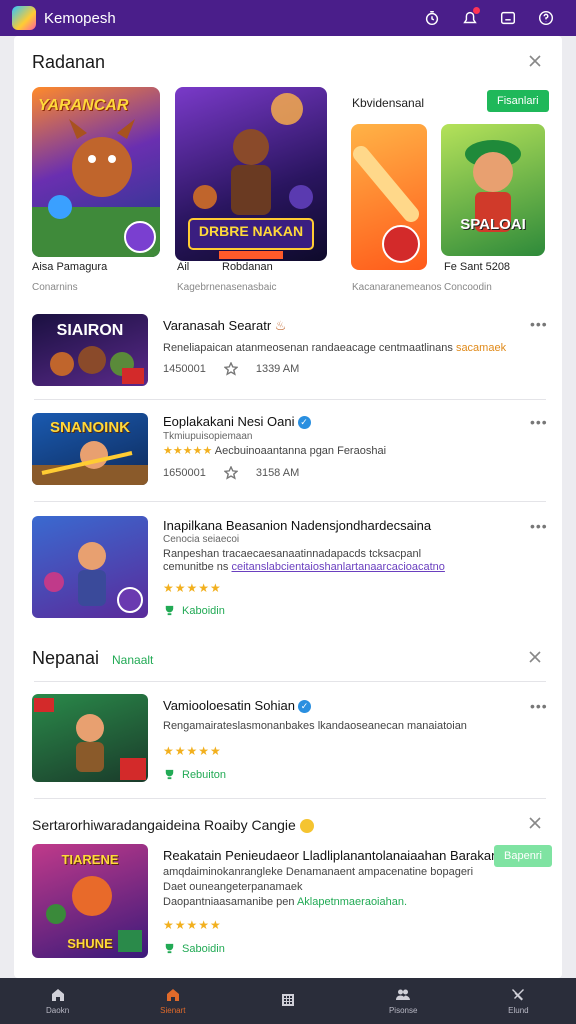 This screenshot has height=1024, width=576. I want to click on featured-category-label: Kbvidensanal, so click(388, 103).